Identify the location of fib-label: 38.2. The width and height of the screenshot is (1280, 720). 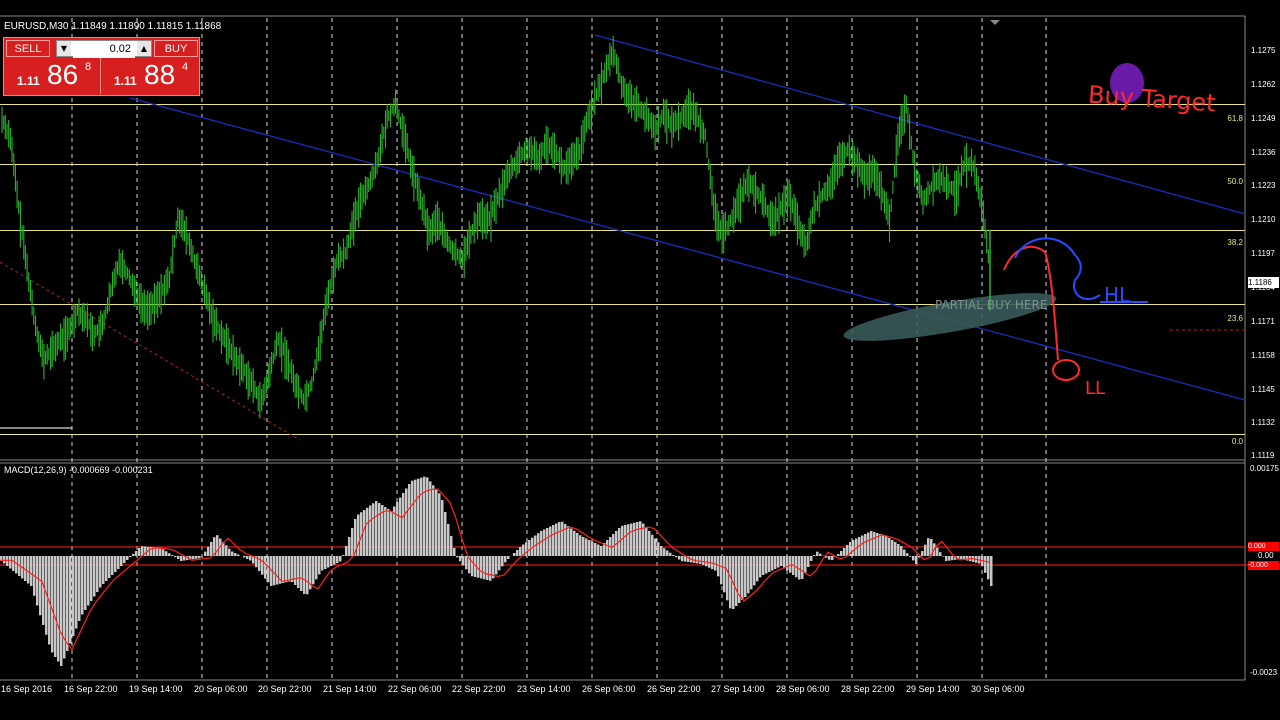
(1235, 242).